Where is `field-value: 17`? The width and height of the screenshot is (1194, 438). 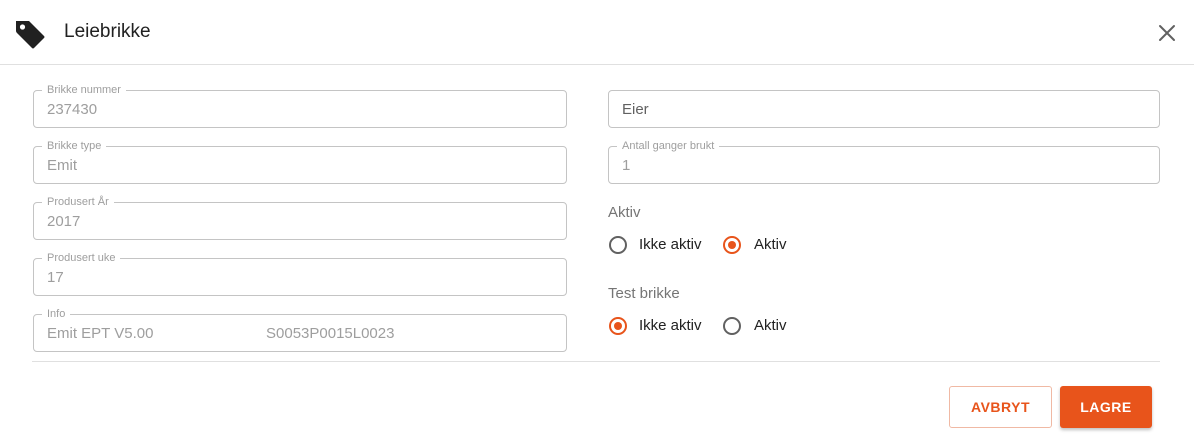 field-value: 17 is located at coordinates (55, 277).